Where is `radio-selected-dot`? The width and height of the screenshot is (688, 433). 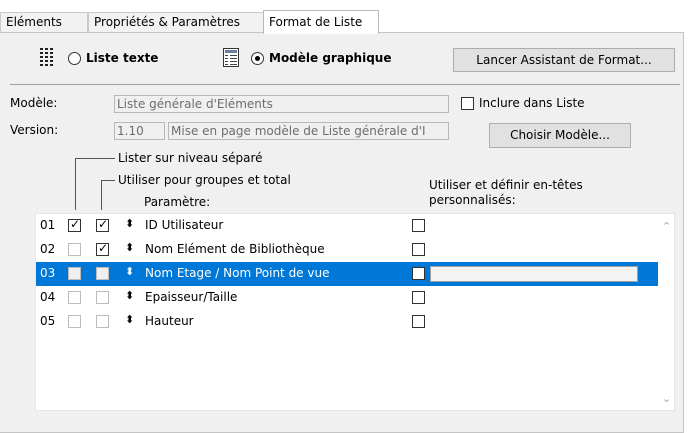
radio-selected-dot is located at coordinates (257, 58).